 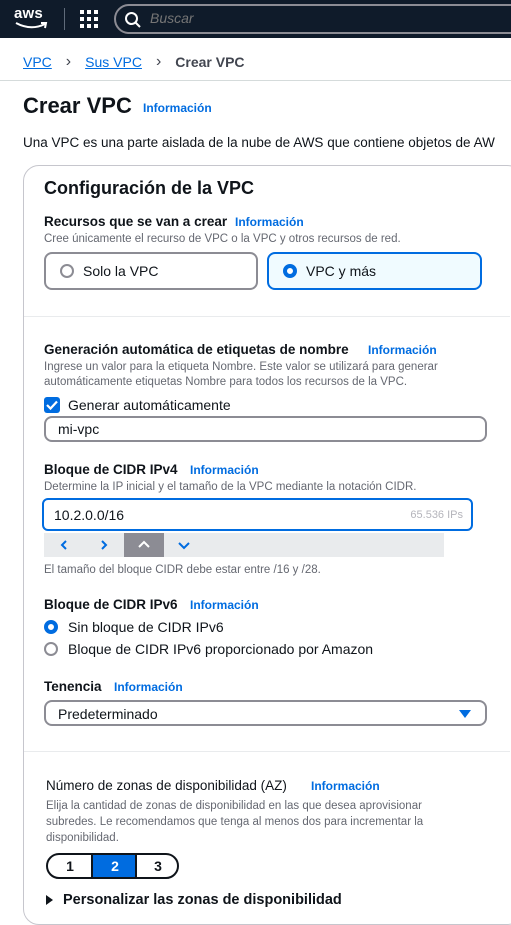 What do you see at coordinates (115, 866) in the screenshot?
I see `az-option-2: 2` at bounding box center [115, 866].